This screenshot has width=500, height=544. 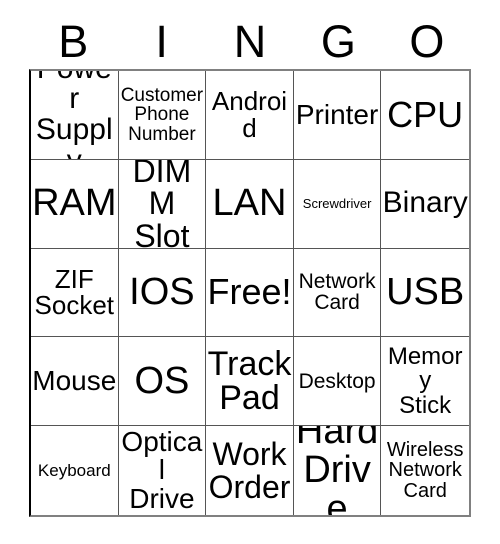 I want to click on bingo-cell: DIMM Slot, so click(x=162, y=204).